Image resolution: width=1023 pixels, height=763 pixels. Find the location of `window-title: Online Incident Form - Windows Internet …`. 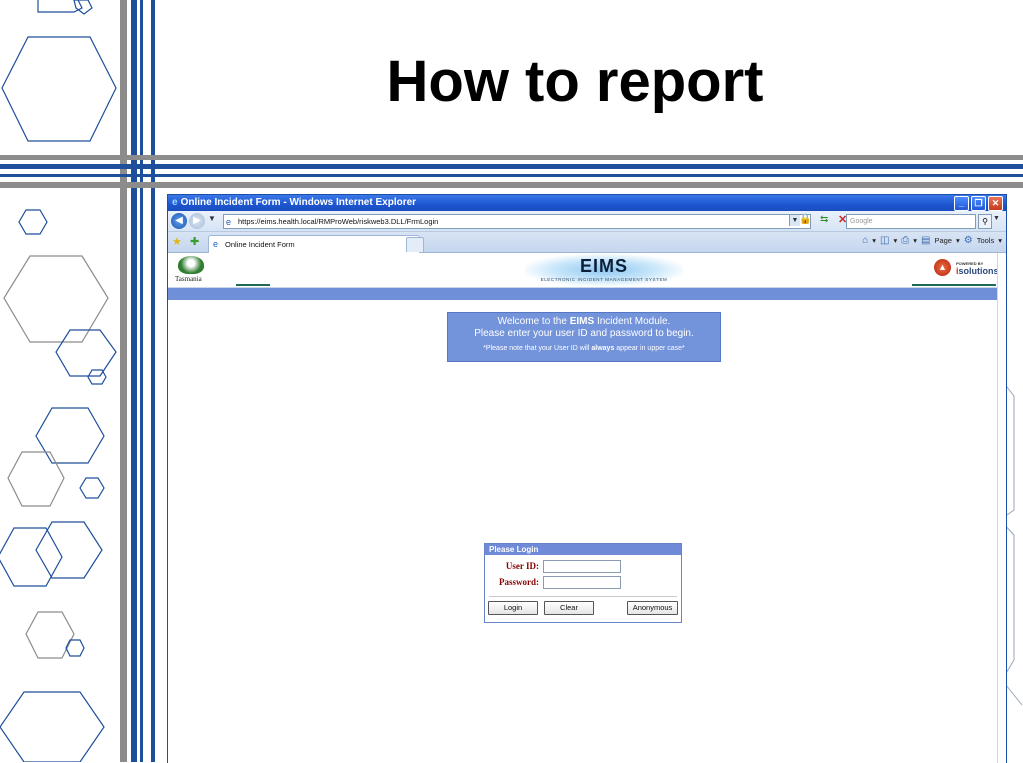

window-title: Online Incident Form - Windows Internet … is located at coordinates (298, 202).